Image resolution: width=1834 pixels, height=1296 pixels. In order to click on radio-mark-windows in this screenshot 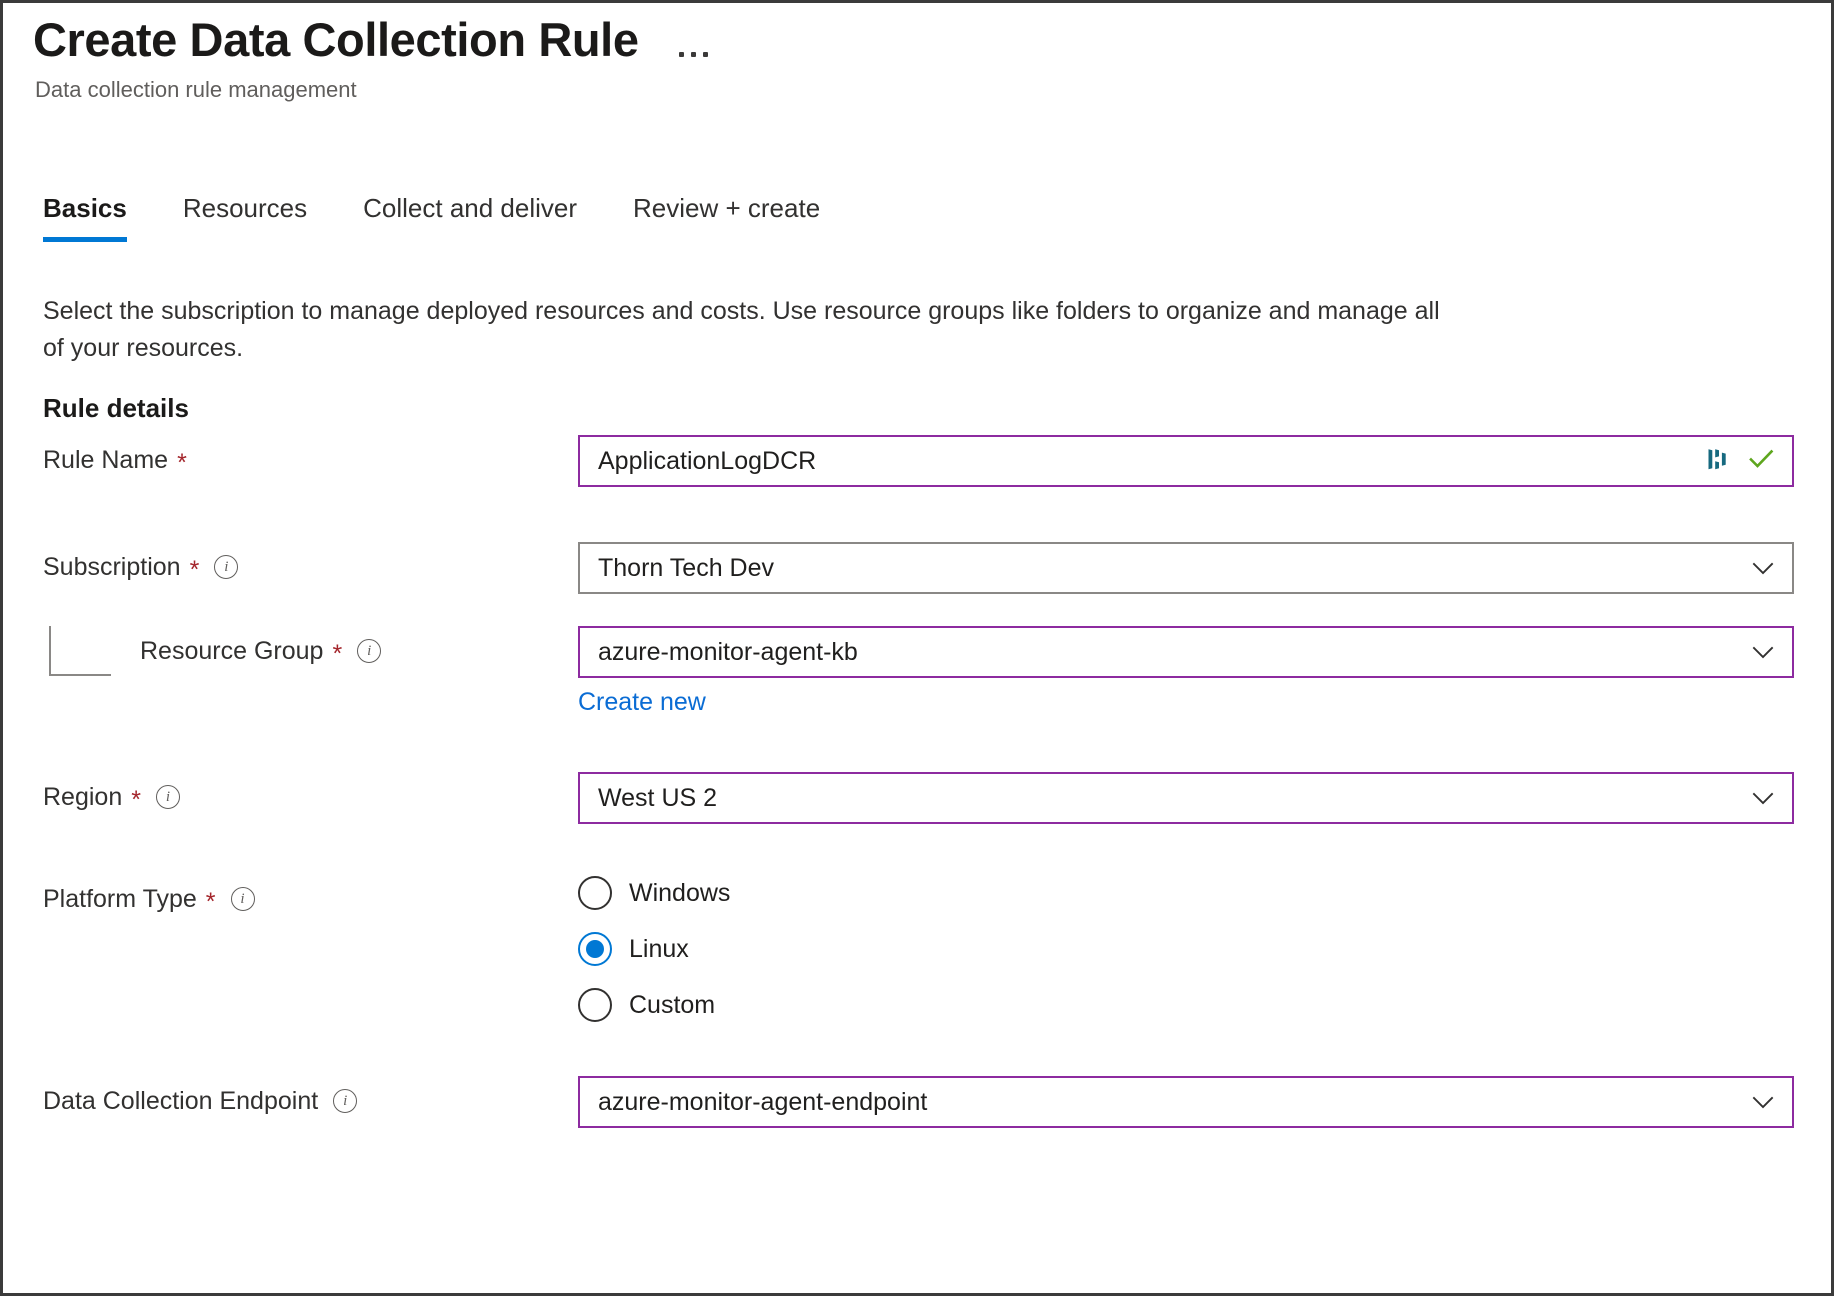, I will do `click(595, 893)`.